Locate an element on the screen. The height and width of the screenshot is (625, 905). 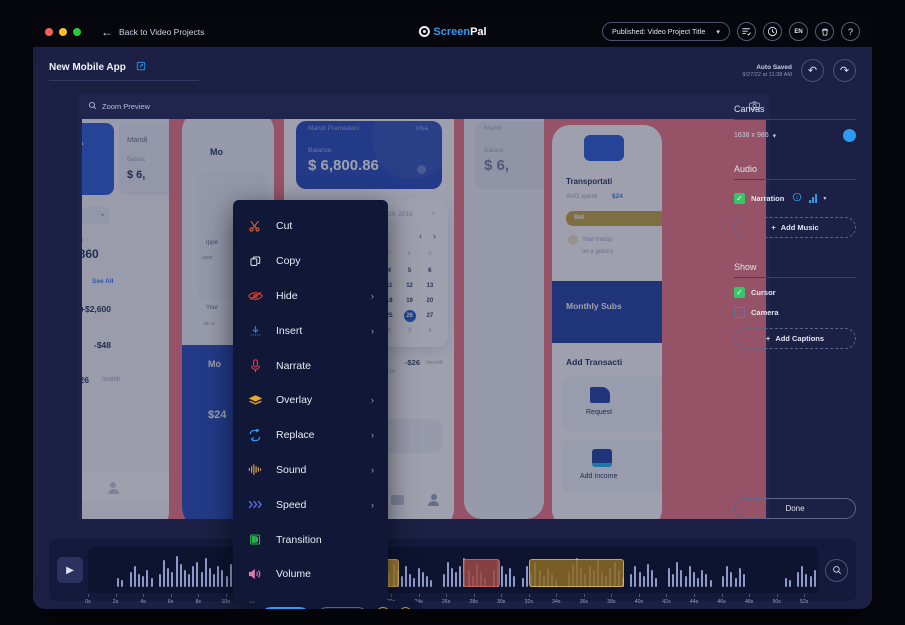
project-title-field: New Mobile App is located at coordinates (124, 71).